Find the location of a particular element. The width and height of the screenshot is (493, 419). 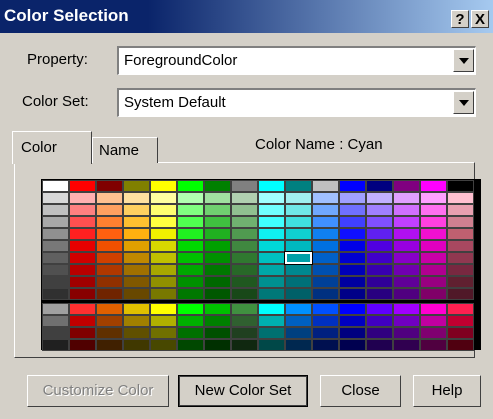

close-button: Close is located at coordinates (360, 391).